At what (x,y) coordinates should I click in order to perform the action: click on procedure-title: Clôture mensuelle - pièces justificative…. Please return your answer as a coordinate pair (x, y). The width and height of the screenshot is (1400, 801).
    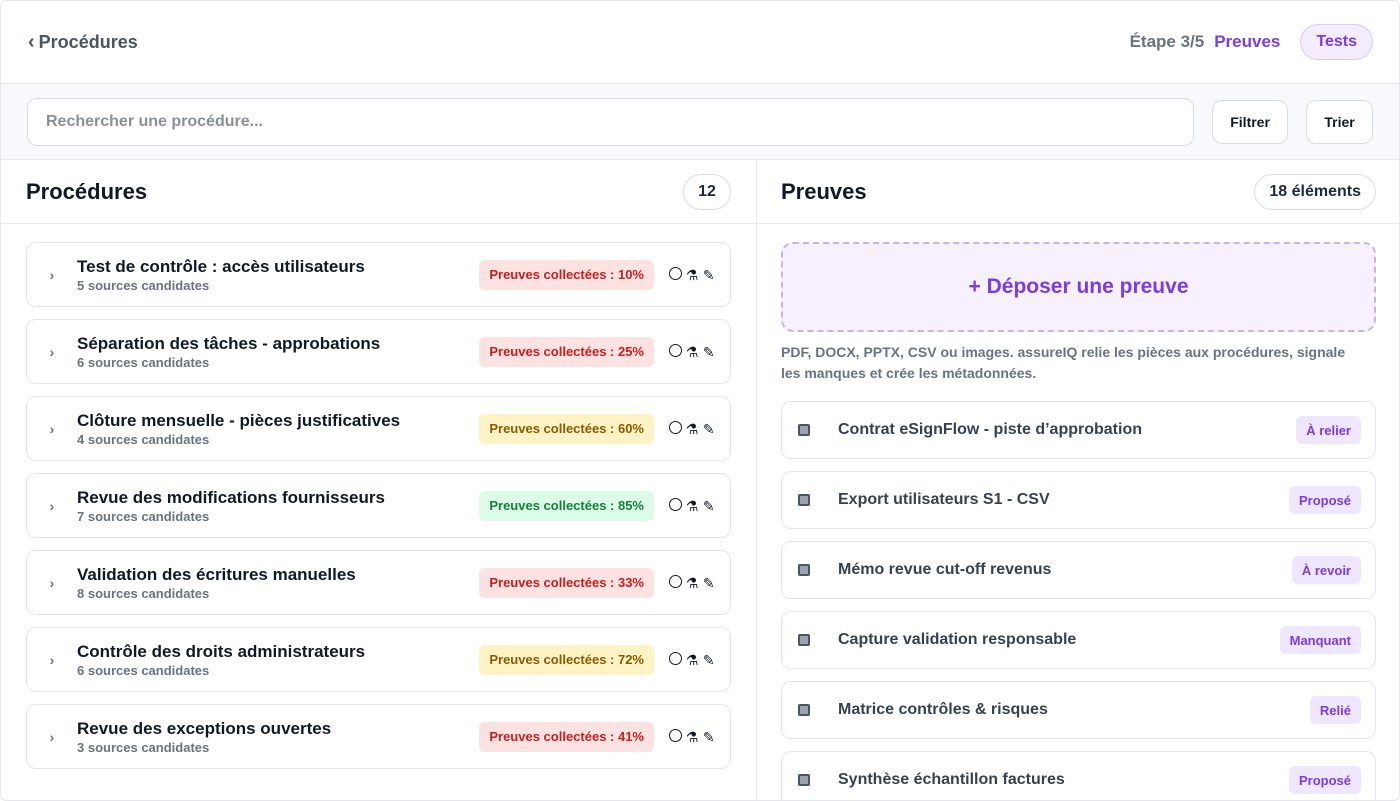
    Looking at the image, I should click on (239, 420).